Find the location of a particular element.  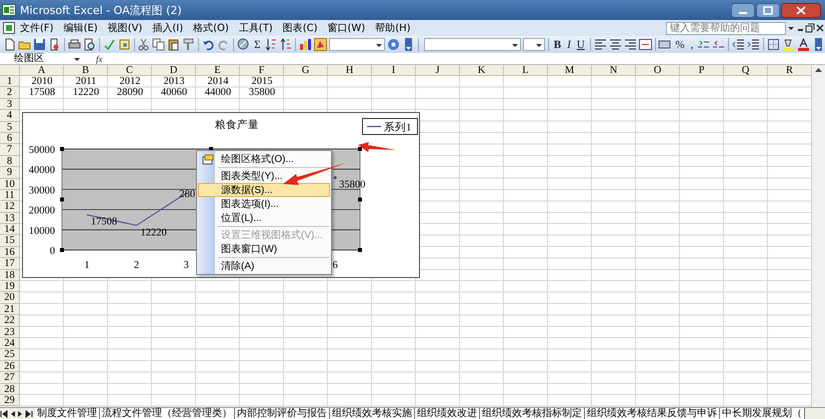

column-header: B is located at coordinates (86, 70).